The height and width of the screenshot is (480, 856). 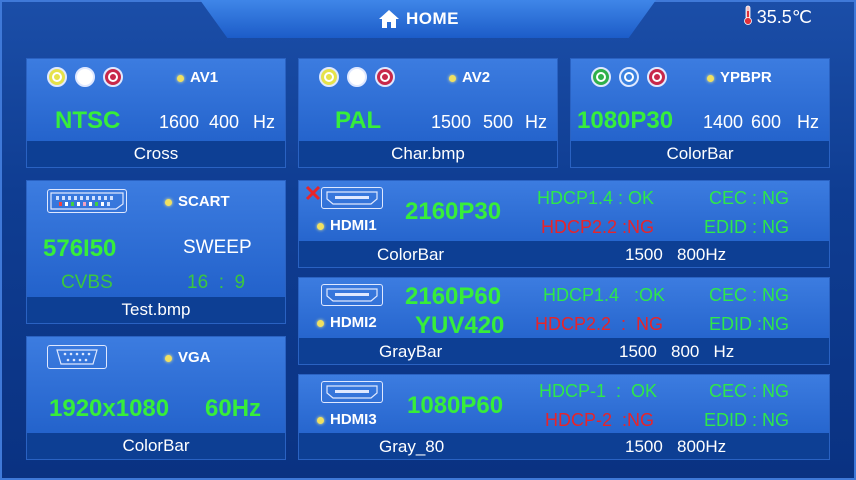 I want to click on edid-status: EDID :NG, so click(x=749, y=324).